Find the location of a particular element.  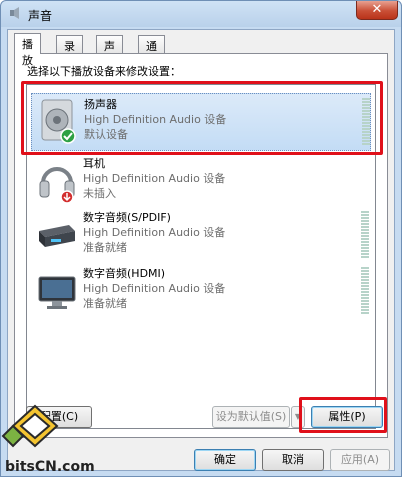

watermark: bitsCN.com is located at coordinates (51, 441).